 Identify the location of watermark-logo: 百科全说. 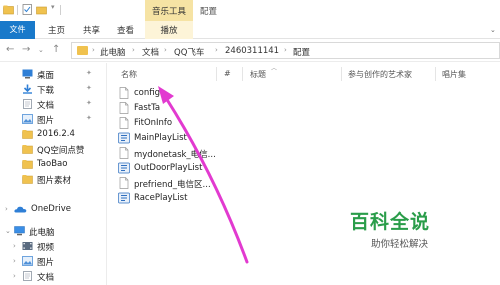
(390, 222).